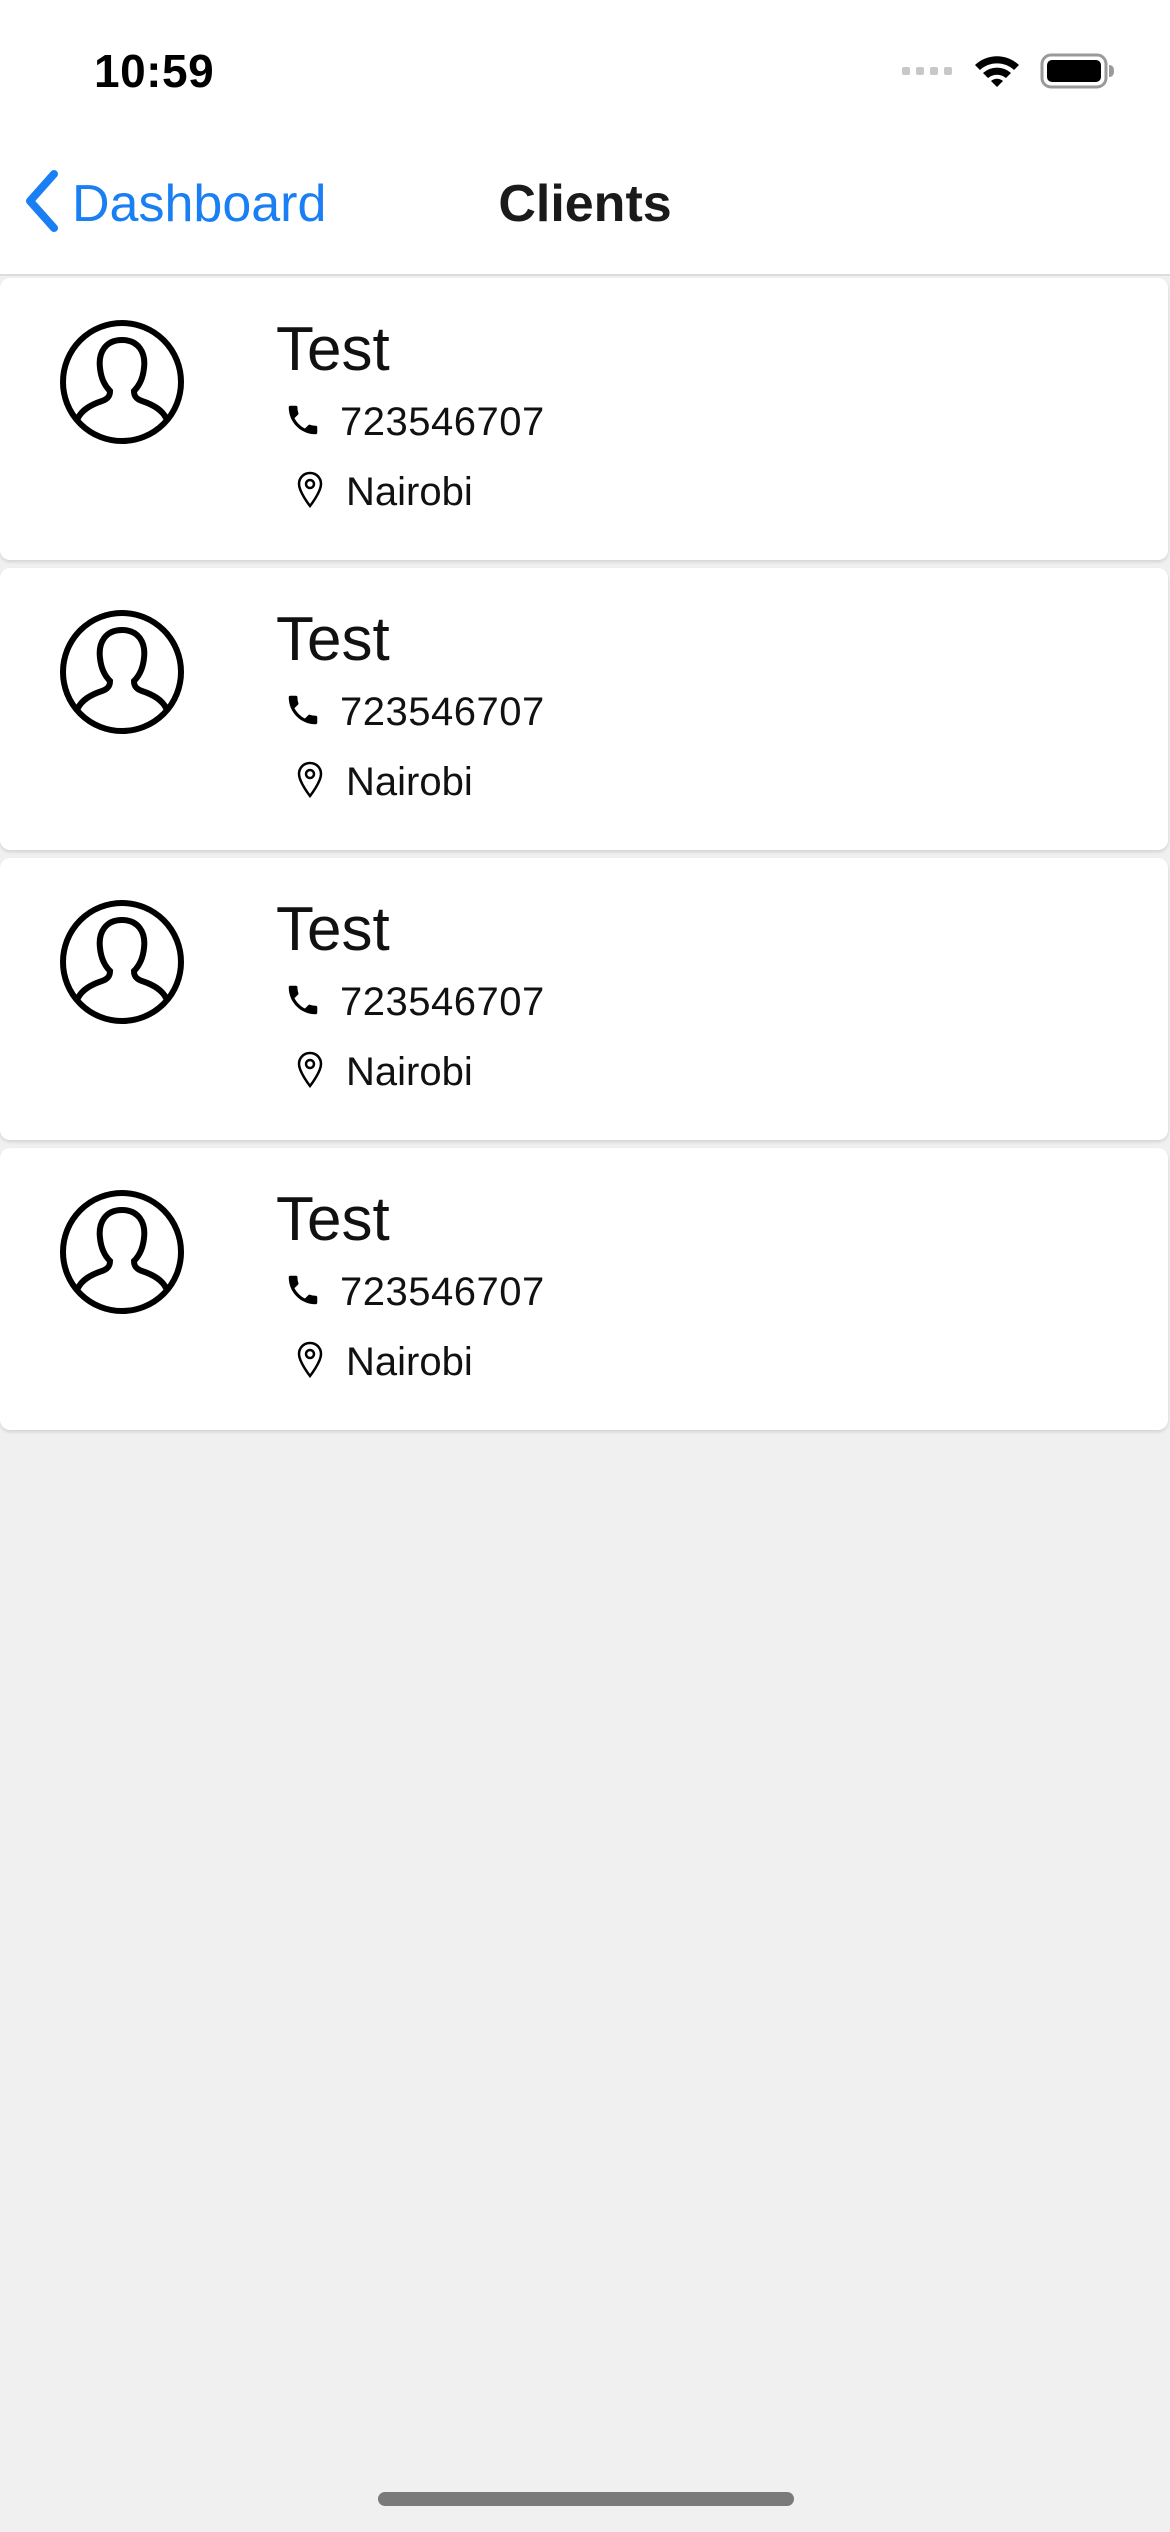 This screenshot has width=1170, height=2532. What do you see at coordinates (997, 73) in the screenshot?
I see `wifi-icon` at bounding box center [997, 73].